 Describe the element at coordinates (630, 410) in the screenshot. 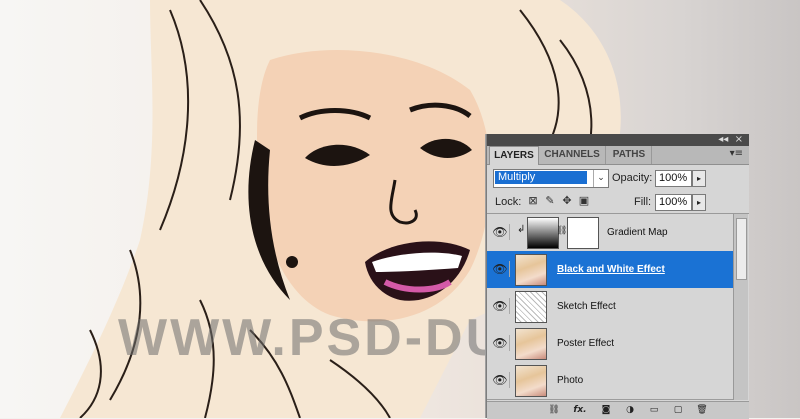

I see `adjustment-layer-icon: ◑` at that location.